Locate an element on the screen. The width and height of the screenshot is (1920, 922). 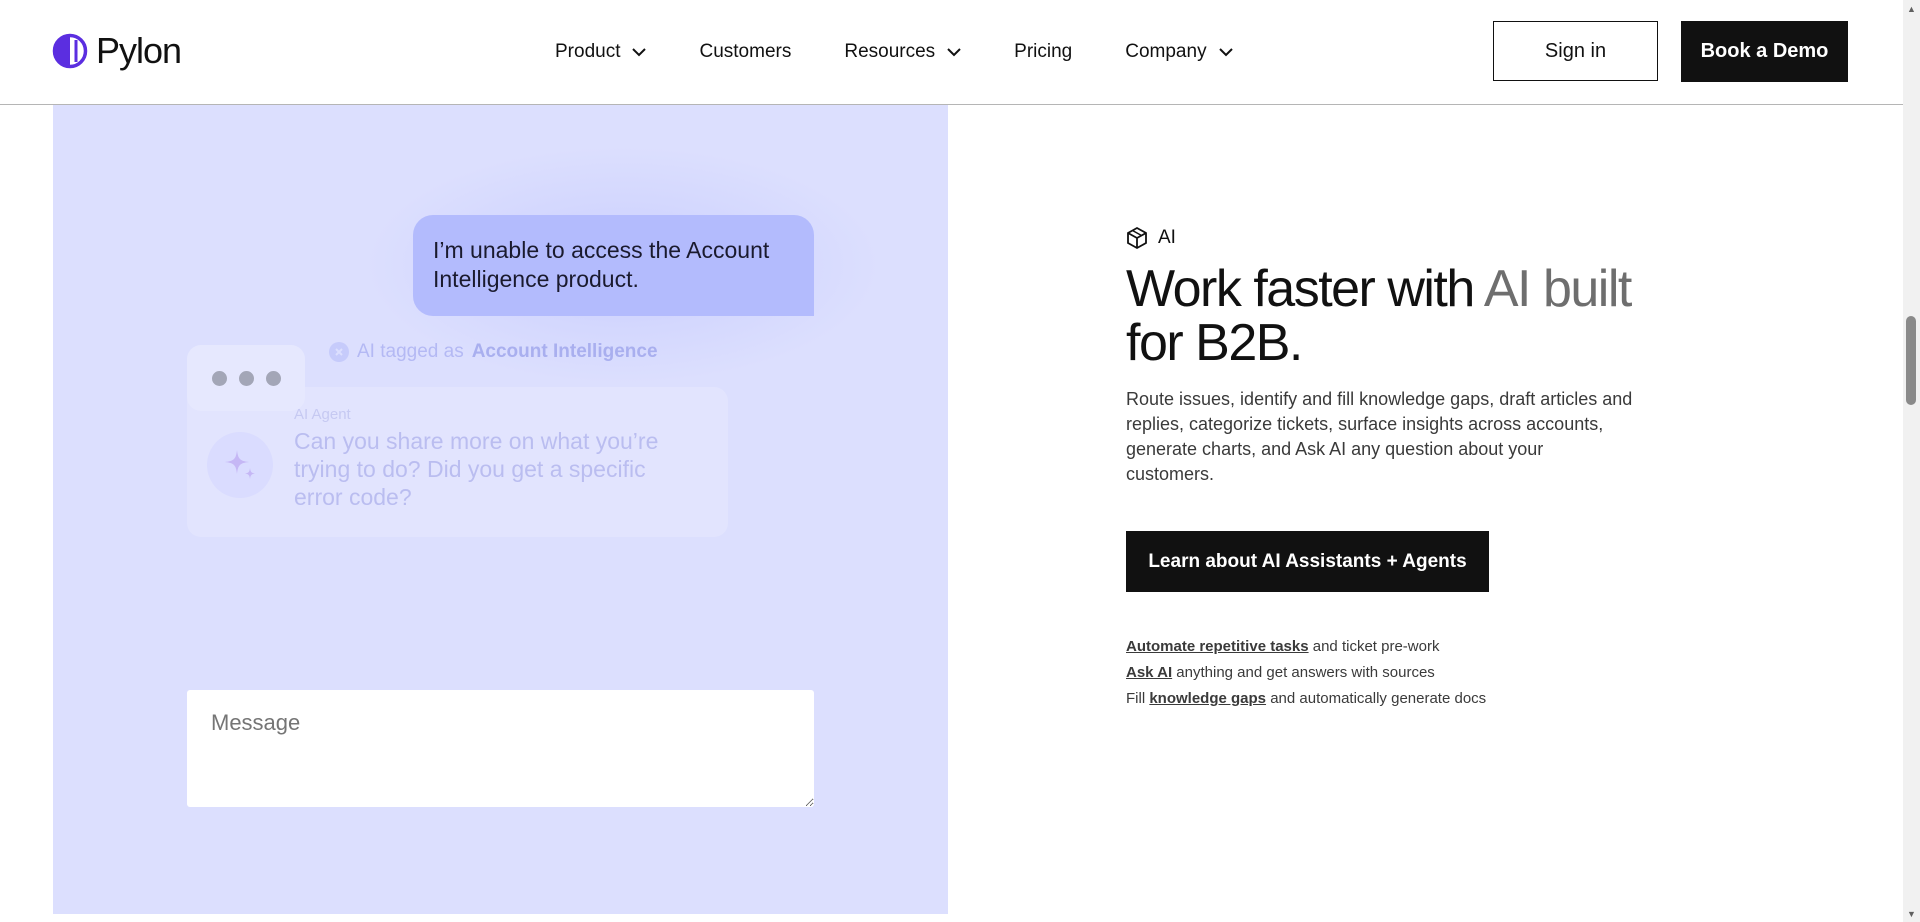
nav-product: Product is located at coordinates (601, 52).